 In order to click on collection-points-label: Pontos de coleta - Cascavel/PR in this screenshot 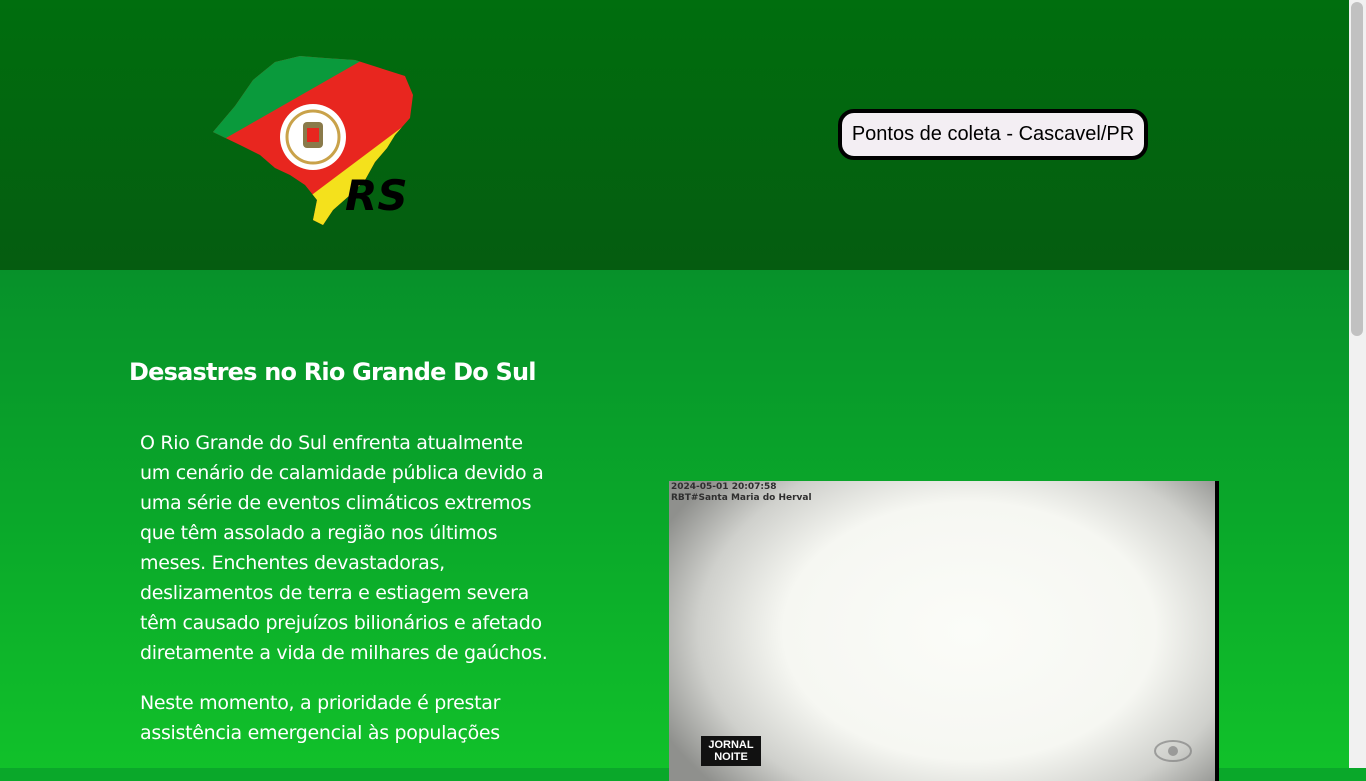, I will do `click(993, 134)`.